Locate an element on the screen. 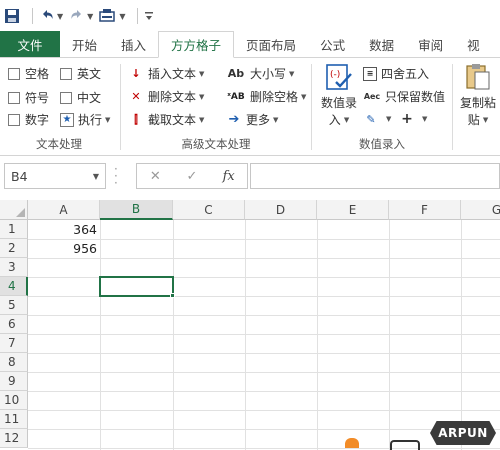  formula-input is located at coordinates (375, 176).